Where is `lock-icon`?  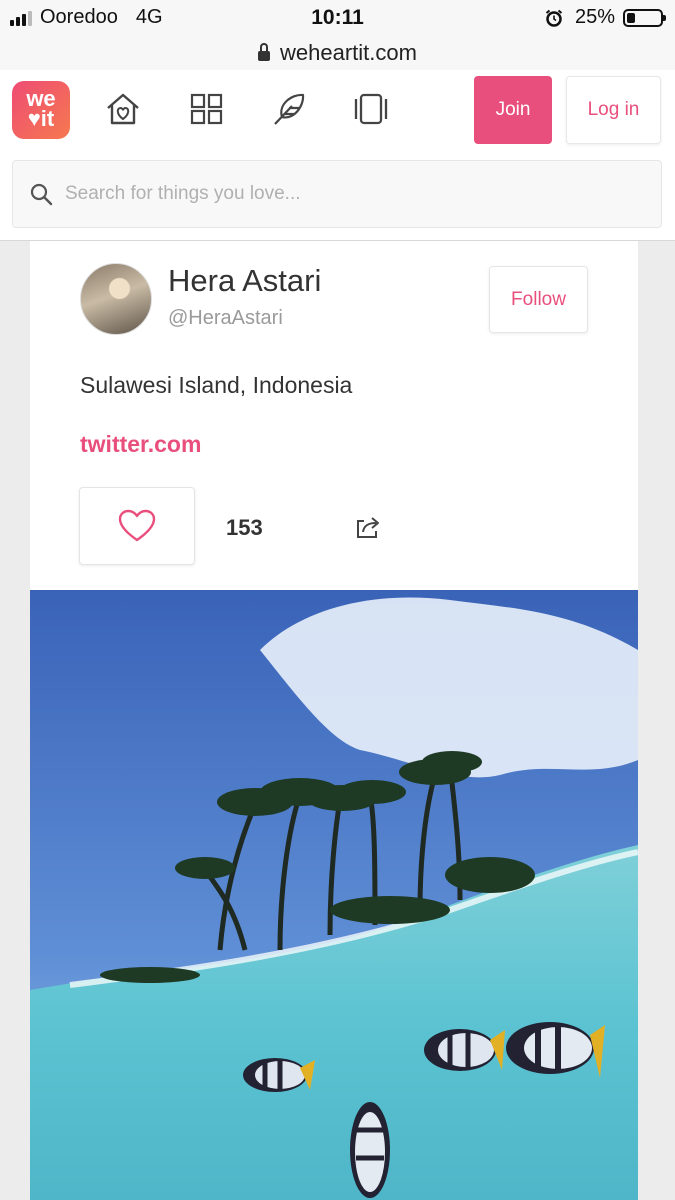
lock-icon is located at coordinates (264, 52).